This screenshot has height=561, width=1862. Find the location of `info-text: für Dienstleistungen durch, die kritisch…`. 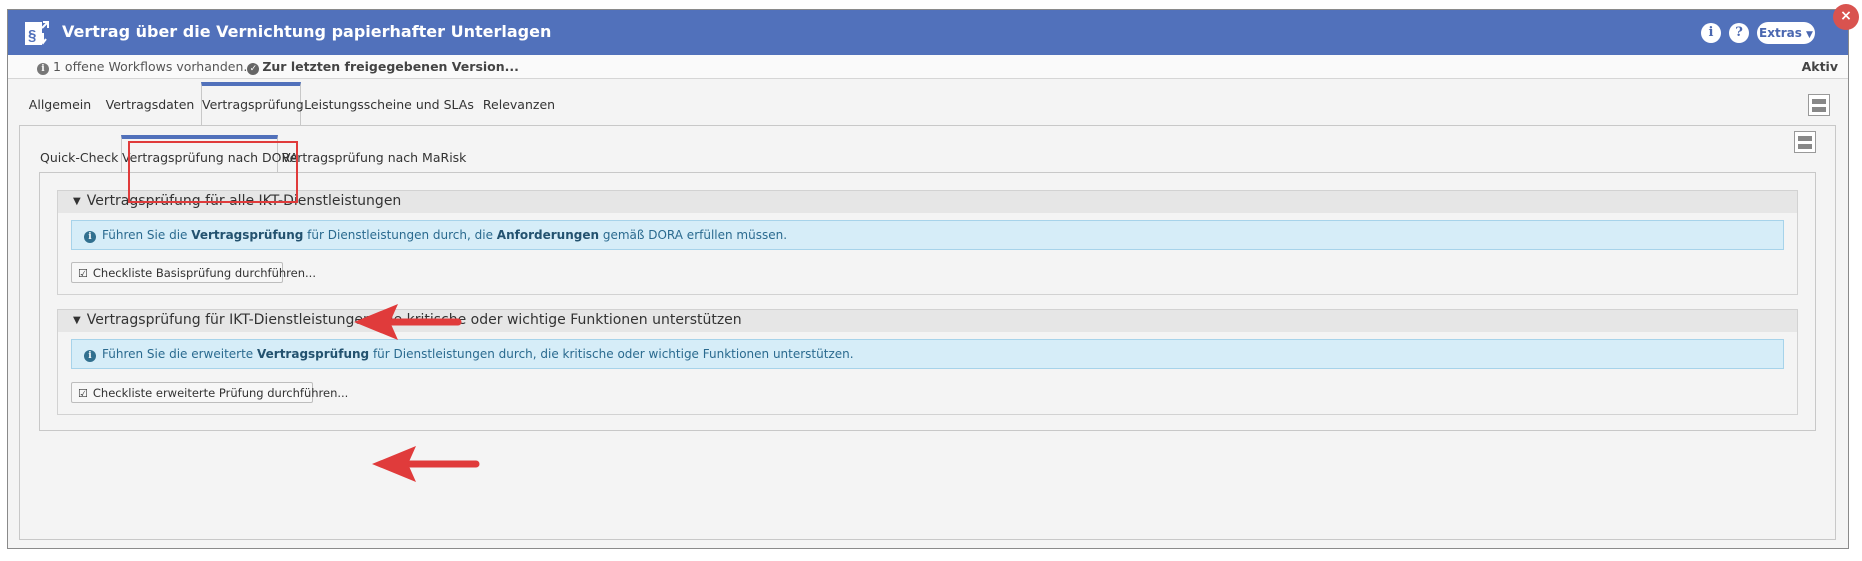

info-text: für Dienstleistungen durch, die kritisch… is located at coordinates (611, 354).